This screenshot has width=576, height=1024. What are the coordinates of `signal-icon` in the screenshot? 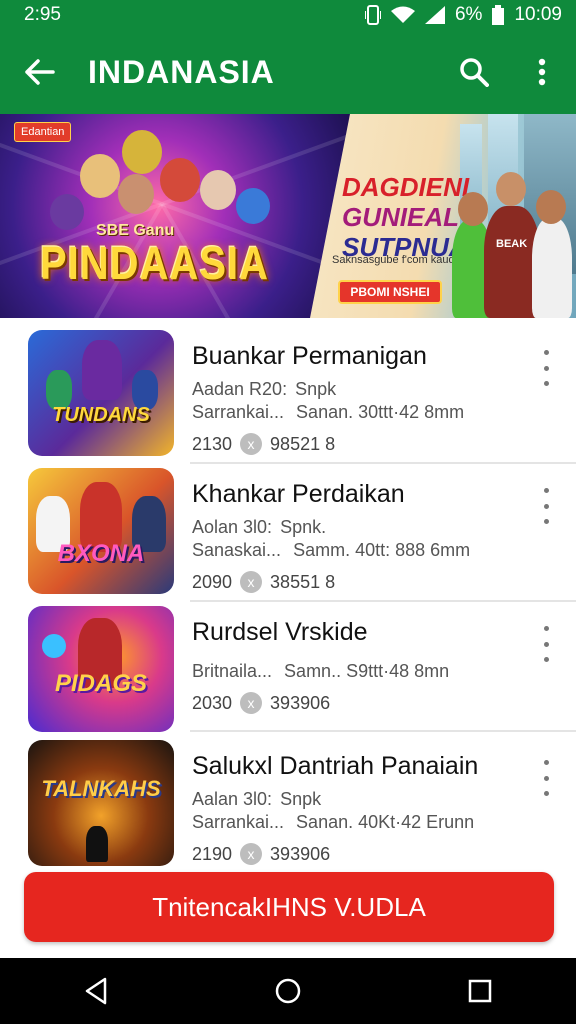 It's located at (434, 15).